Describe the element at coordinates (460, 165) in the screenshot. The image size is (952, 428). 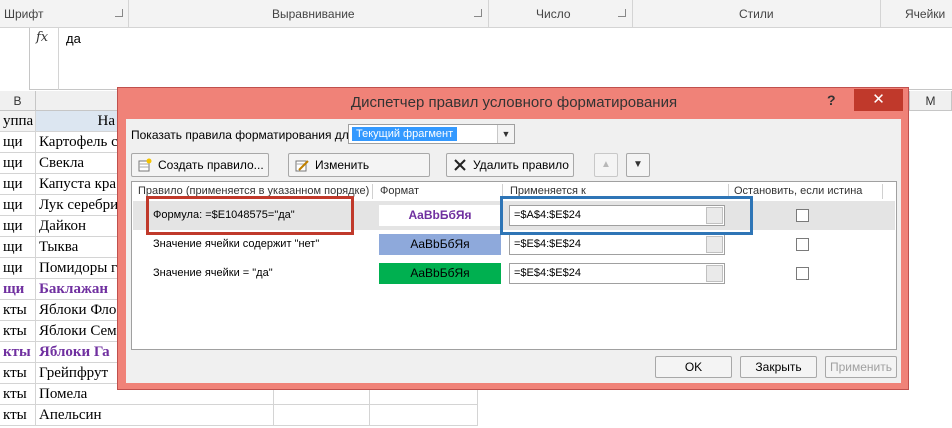
I see `delete-icon` at that location.